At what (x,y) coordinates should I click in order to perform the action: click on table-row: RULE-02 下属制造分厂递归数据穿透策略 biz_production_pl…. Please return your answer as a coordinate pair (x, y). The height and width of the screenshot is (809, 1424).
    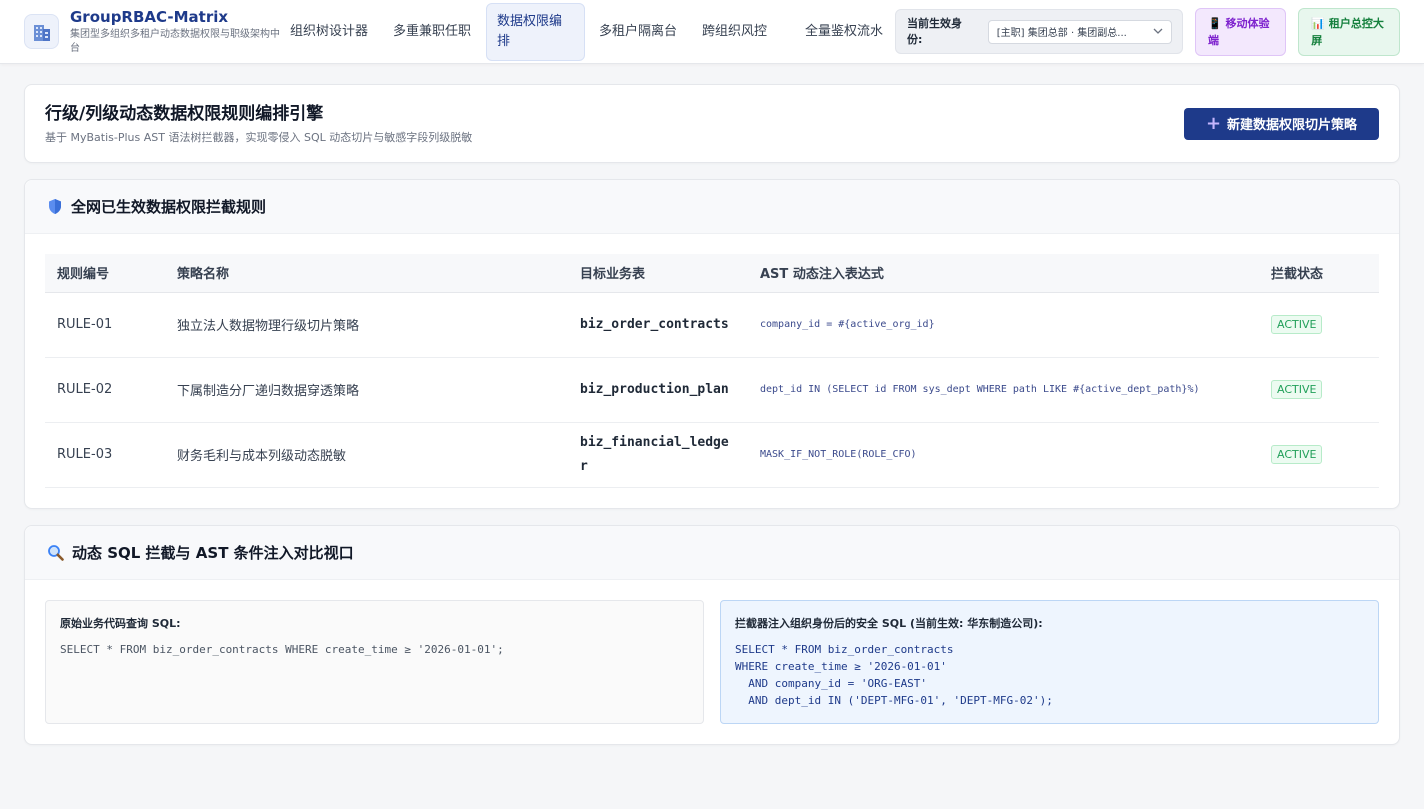
    Looking at the image, I should click on (712, 390).